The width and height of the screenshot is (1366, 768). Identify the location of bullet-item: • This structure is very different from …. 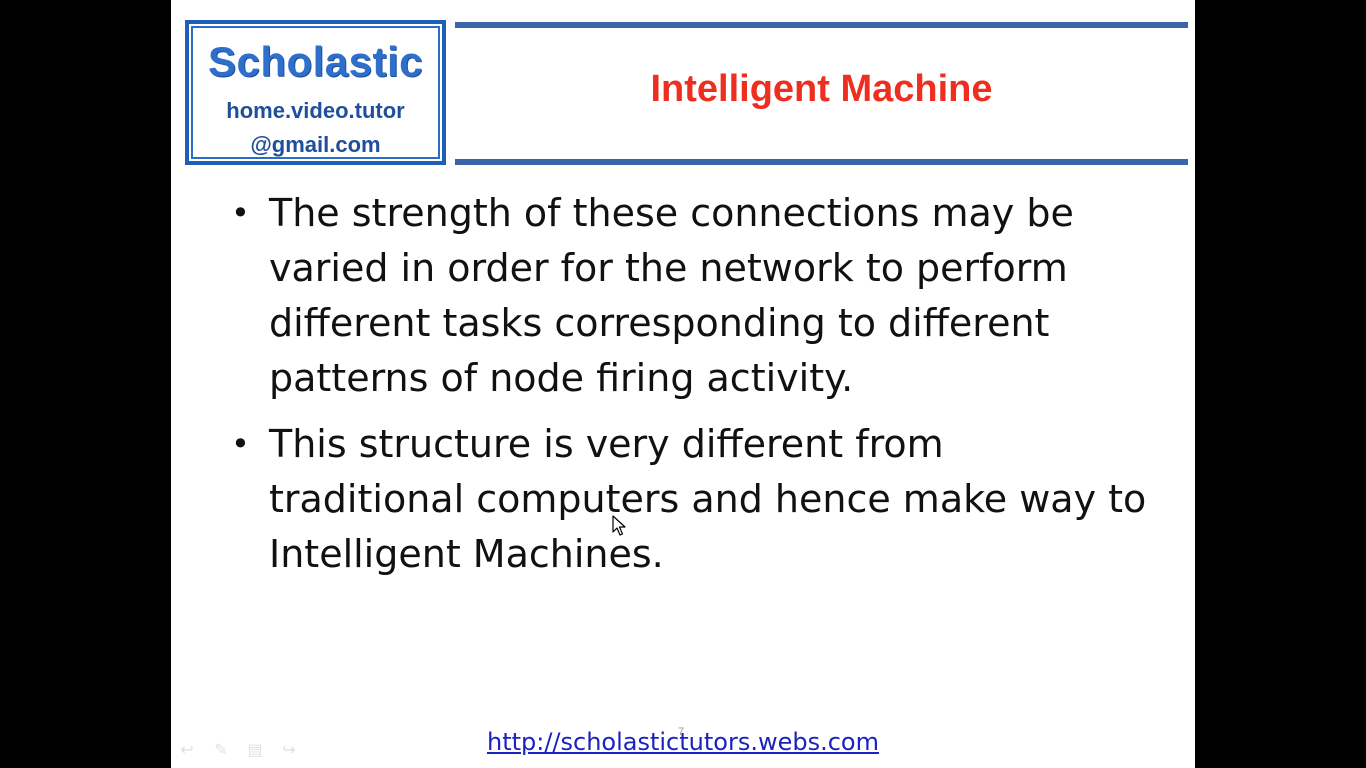
(687, 499).